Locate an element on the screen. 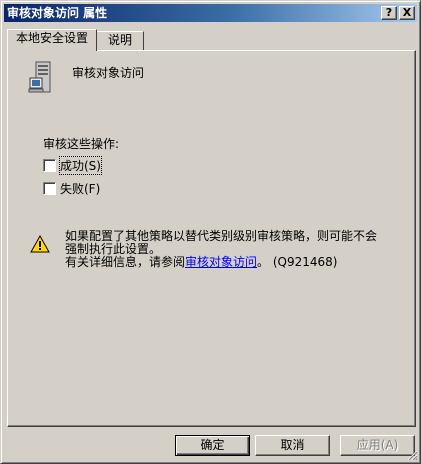 This screenshot has width=421, height=464. warning-kb-reference: 。 (Q921468) is located at coordinates (297, 262).